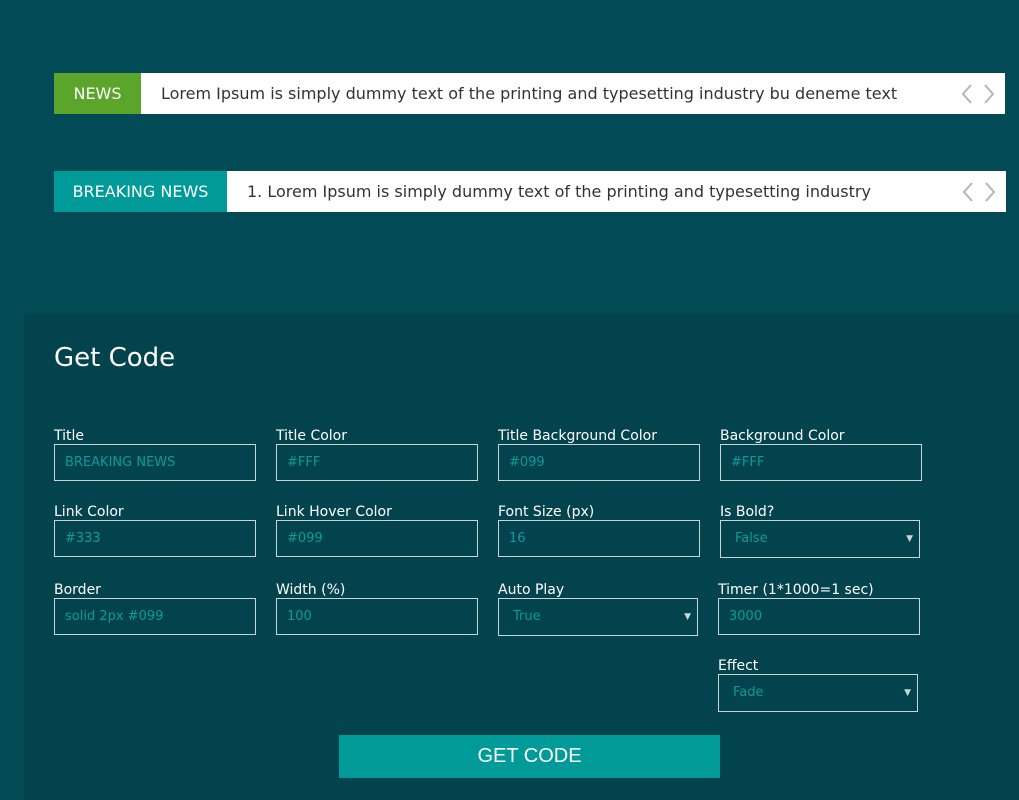 The width and height of the screenshot is (1019, 800). I want to click on title-color-field: Title Color #FFF, so click(377, 454).